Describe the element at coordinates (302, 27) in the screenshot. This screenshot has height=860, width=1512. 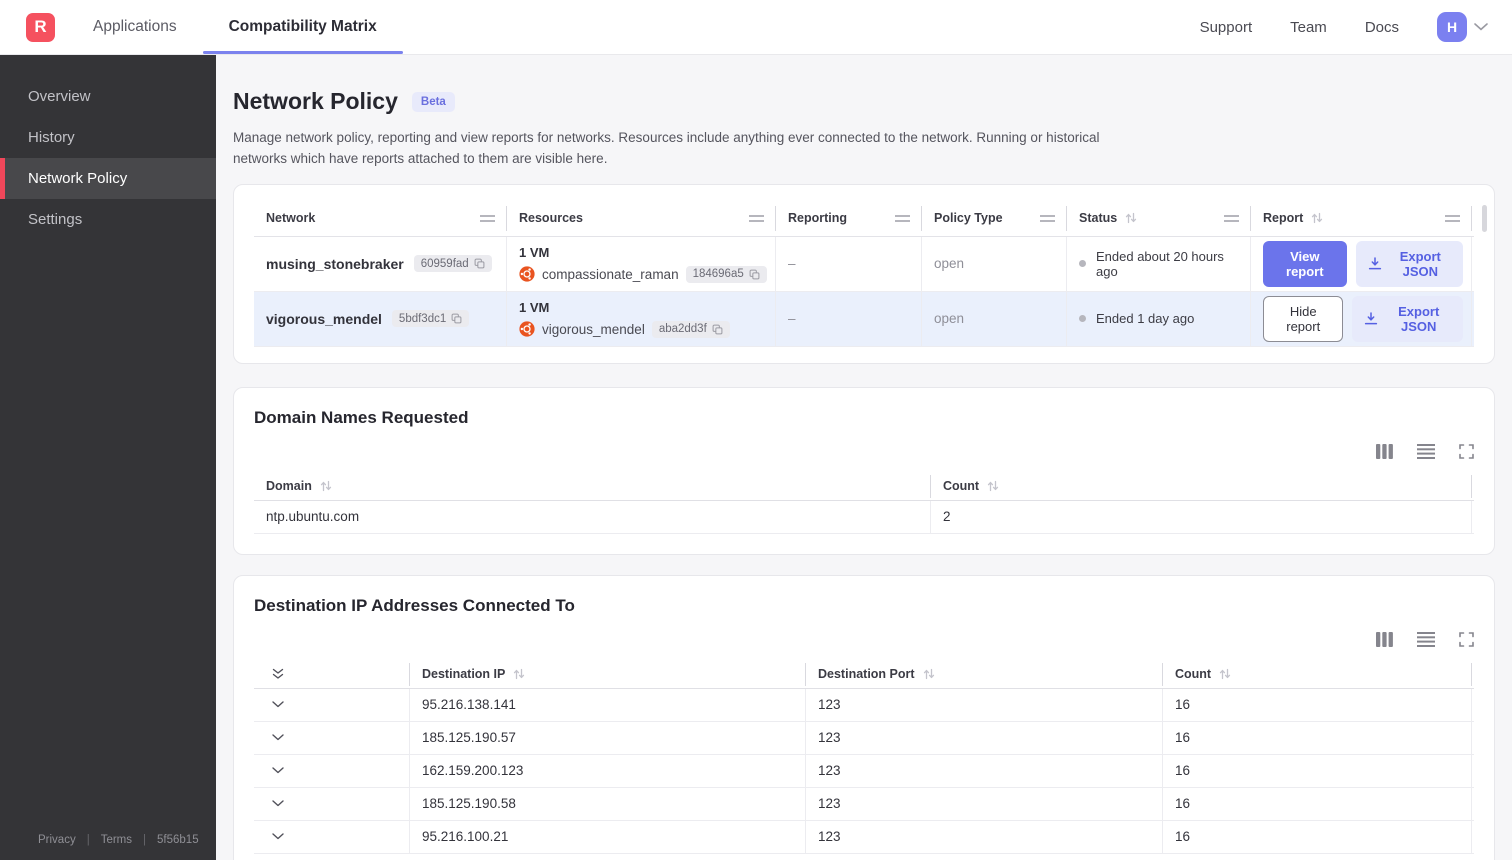
I see `tab-compatibility-matrix: Compatibility Matrix` at that location.